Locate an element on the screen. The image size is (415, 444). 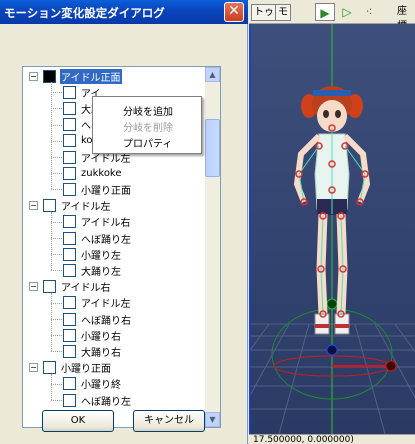
close-icon: ✕ is located at coordinates (234, 11).